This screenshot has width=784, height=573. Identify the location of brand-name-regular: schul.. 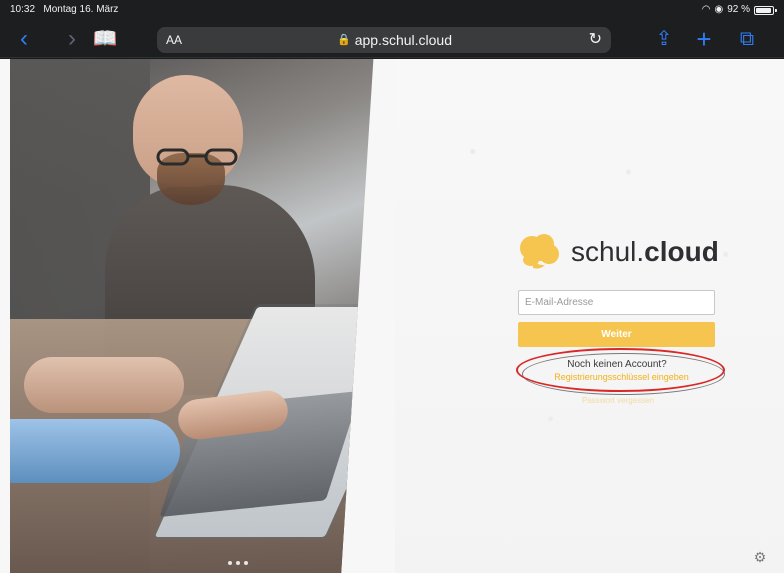
(608, 251).